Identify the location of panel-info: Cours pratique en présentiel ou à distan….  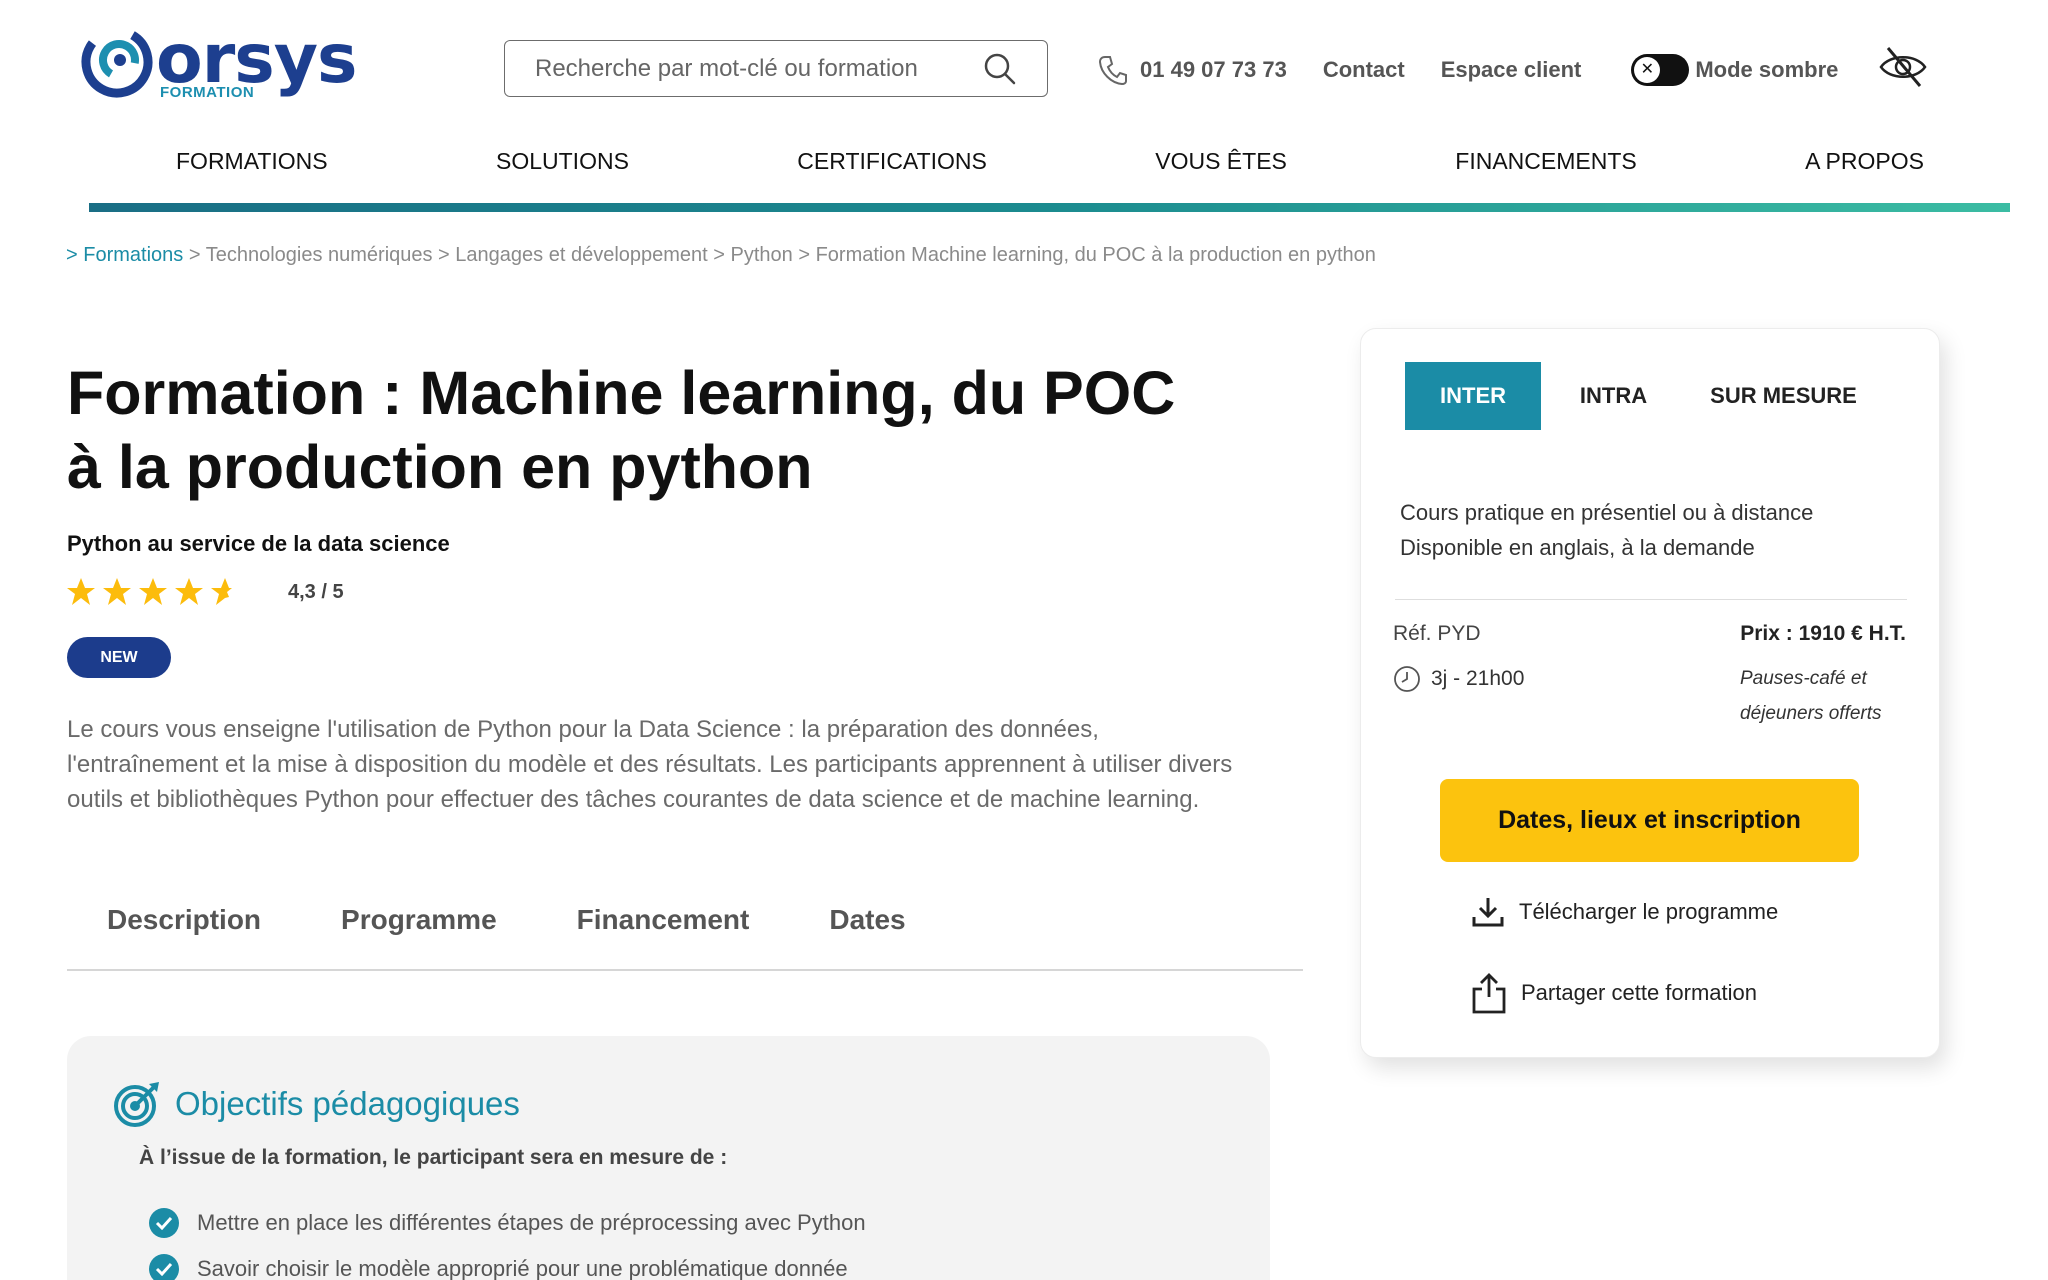
(1606, 530).